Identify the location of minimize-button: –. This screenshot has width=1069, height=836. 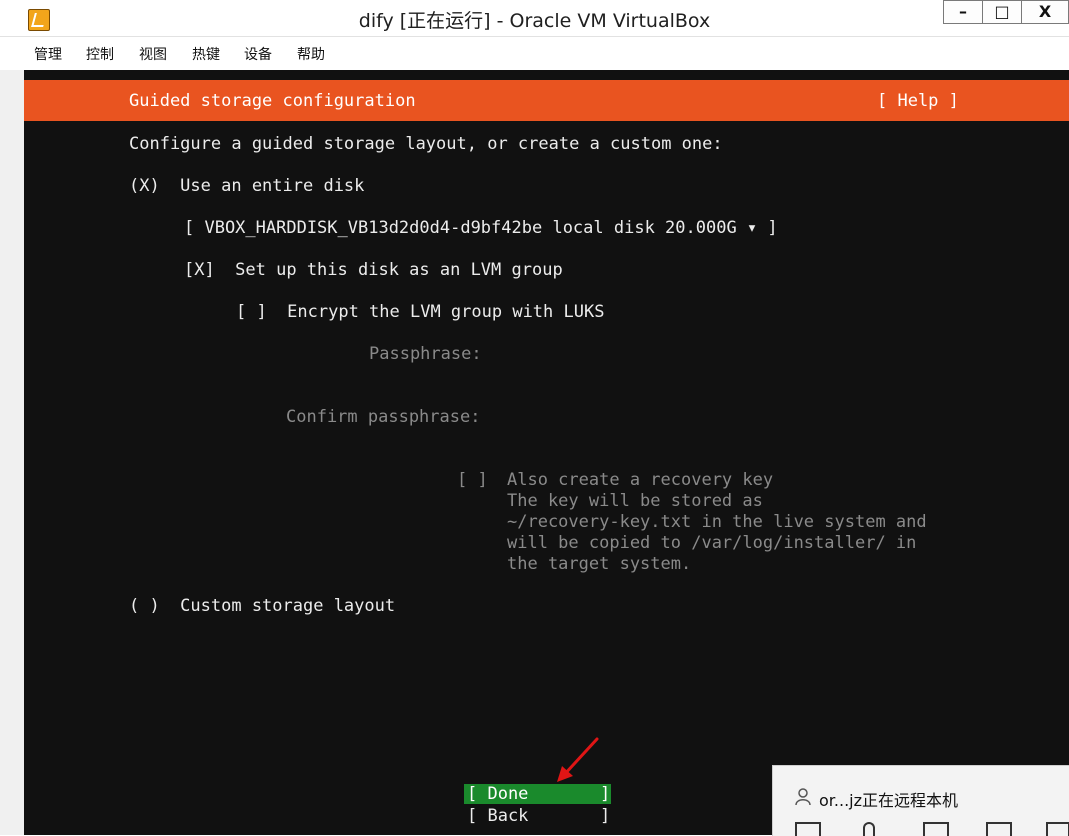
(963, 12).